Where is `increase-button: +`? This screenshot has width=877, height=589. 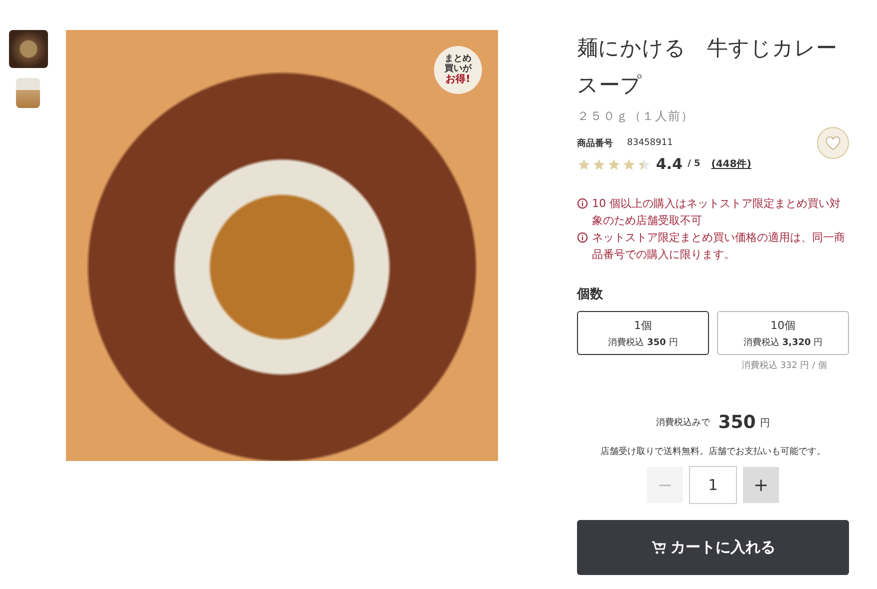 increase-button: + is located at coordinates (761, 485).